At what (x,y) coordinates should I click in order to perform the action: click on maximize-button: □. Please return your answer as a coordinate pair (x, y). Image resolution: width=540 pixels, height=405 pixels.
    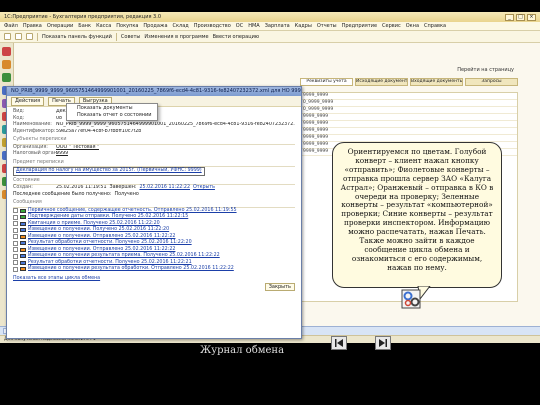
    Looking at the image, I should click on (520, 17).